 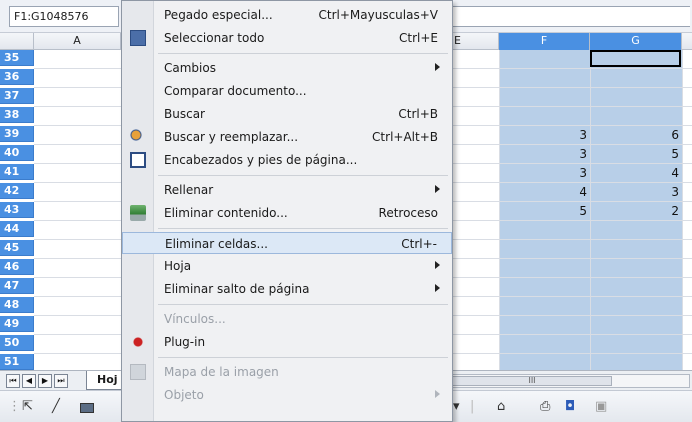 I want to click on dropdown-arrow-icon: ▾, so click(x=456, y=407).